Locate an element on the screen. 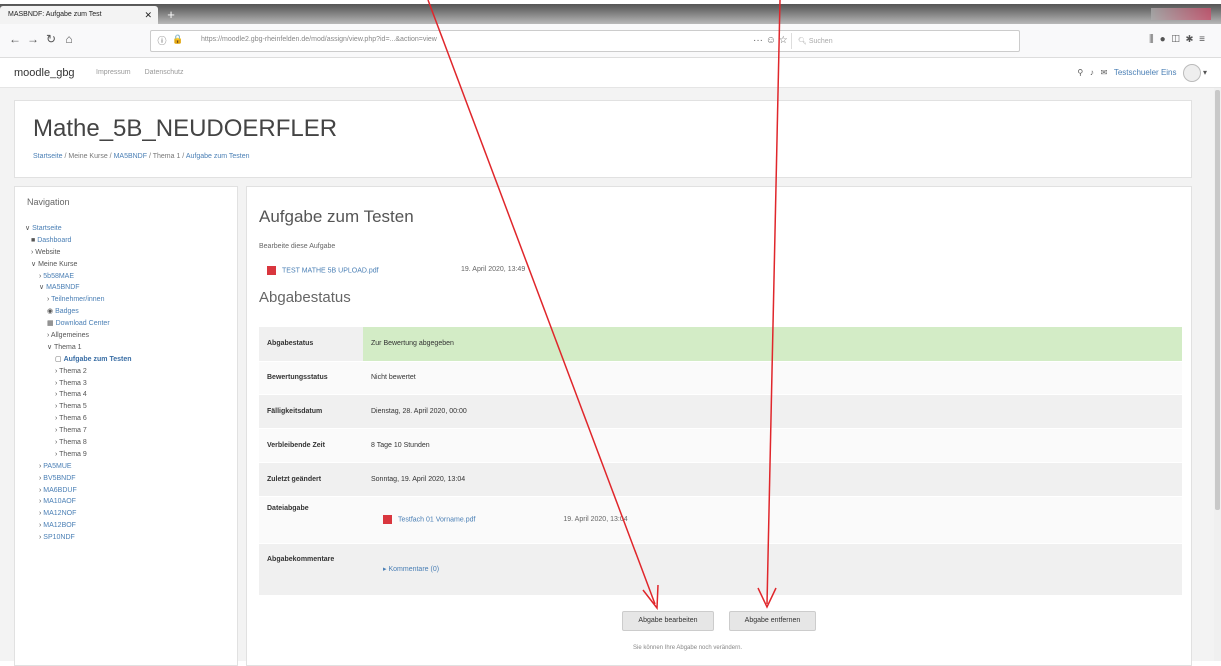 The width and height of the screenshot is (1221, 666). page-scrollbar is located at coordinates (1217, 374).